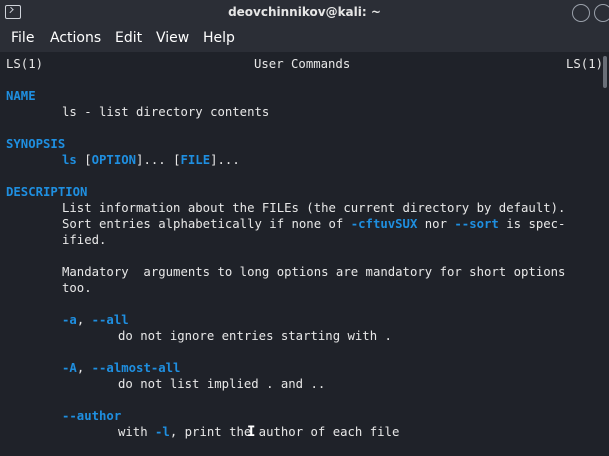 The width and height of the screenshot is (609, 456). I want to click on option-author-l: -l, so click(162, 432).